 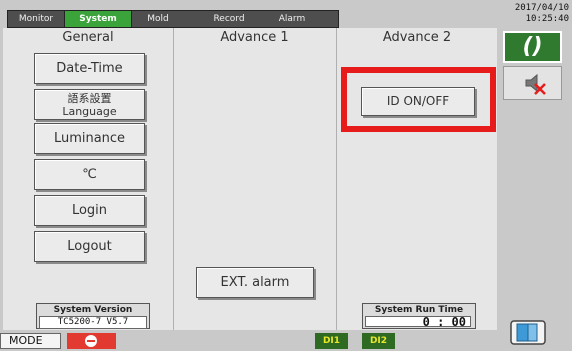 What do you see at coordinates (292, 19) in the screenshot?
I see `tab-alarm: Alarm` at bounding box center [292, 19].